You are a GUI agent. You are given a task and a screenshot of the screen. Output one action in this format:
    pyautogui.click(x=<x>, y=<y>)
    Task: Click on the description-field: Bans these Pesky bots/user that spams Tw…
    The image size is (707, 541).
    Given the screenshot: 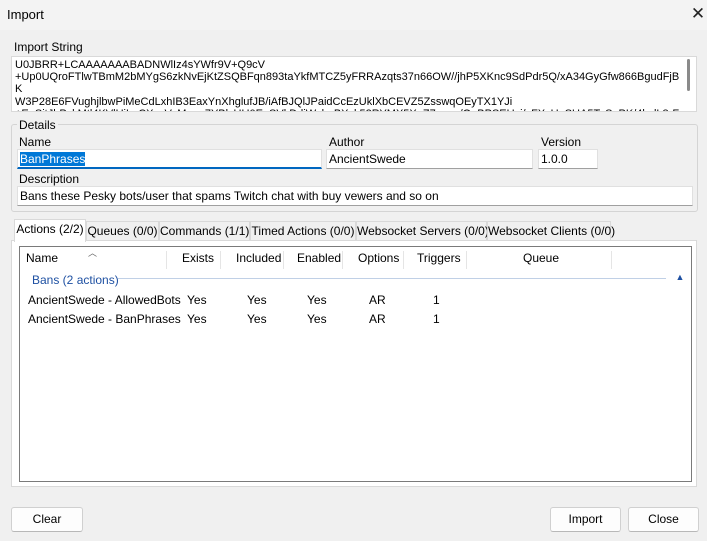 What is the action you would take?
    pyautogui.click(x=355, y=196)
    